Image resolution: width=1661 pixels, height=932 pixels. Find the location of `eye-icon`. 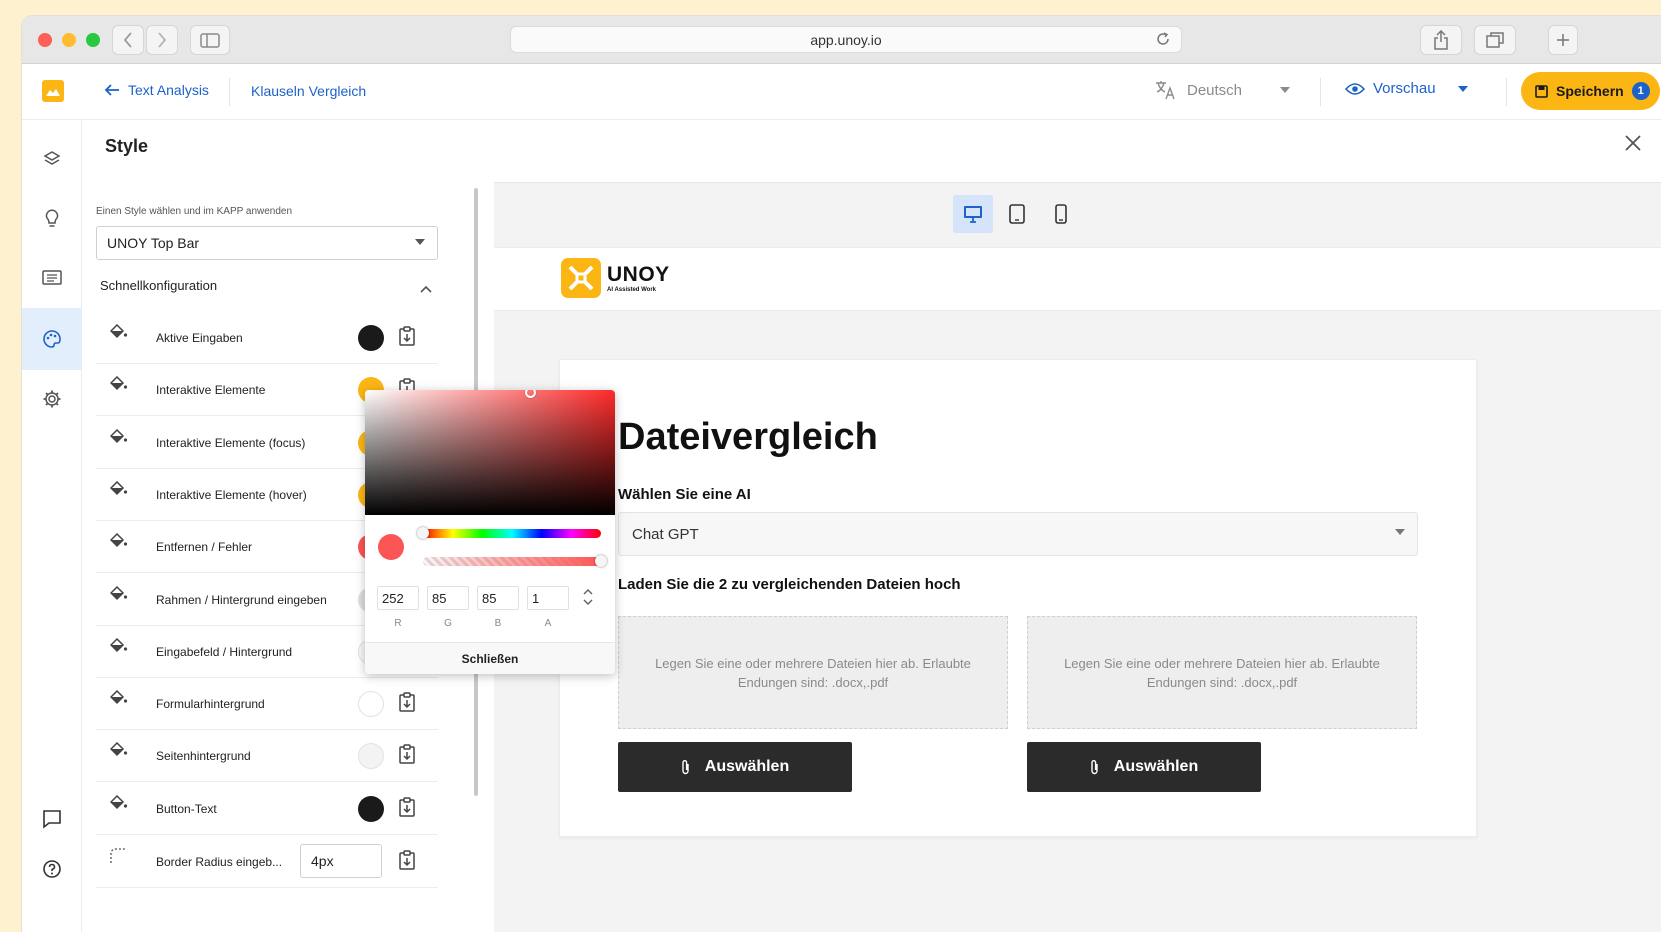

eye-icon is located at coordinates (1355, 88).